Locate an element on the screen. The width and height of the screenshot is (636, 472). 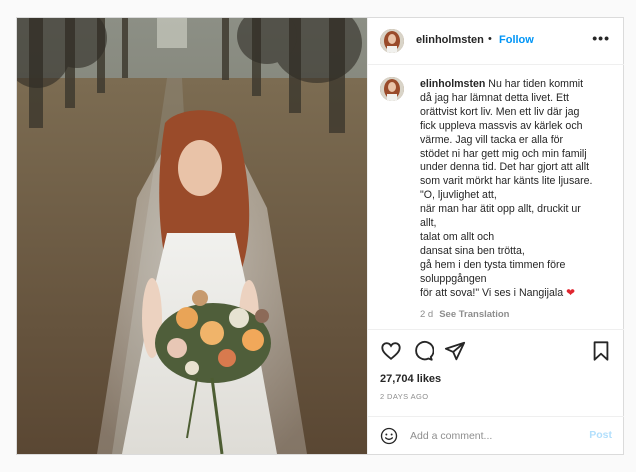
avatar is located at coordinates (392, 41).